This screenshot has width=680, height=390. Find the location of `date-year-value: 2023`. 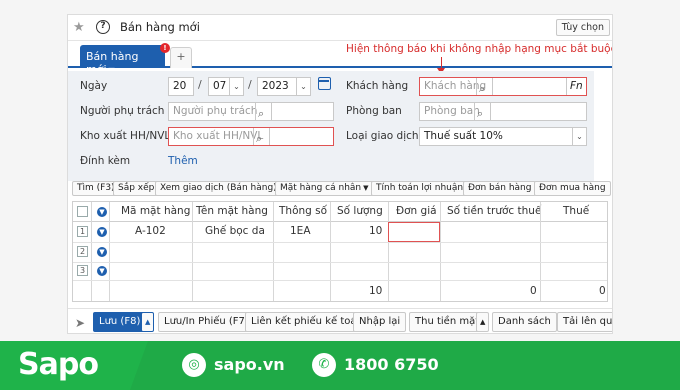

date-year-value: 2023 is located at coordinates (275, 86).